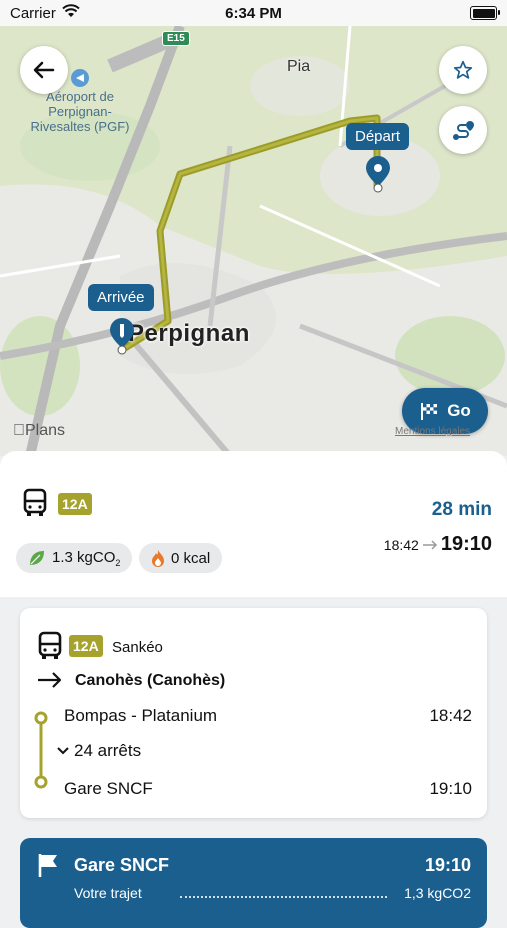 The height and width of the screenshot is (928, 507). I want to click on maps-attribution: Plans, so click(39, 430).